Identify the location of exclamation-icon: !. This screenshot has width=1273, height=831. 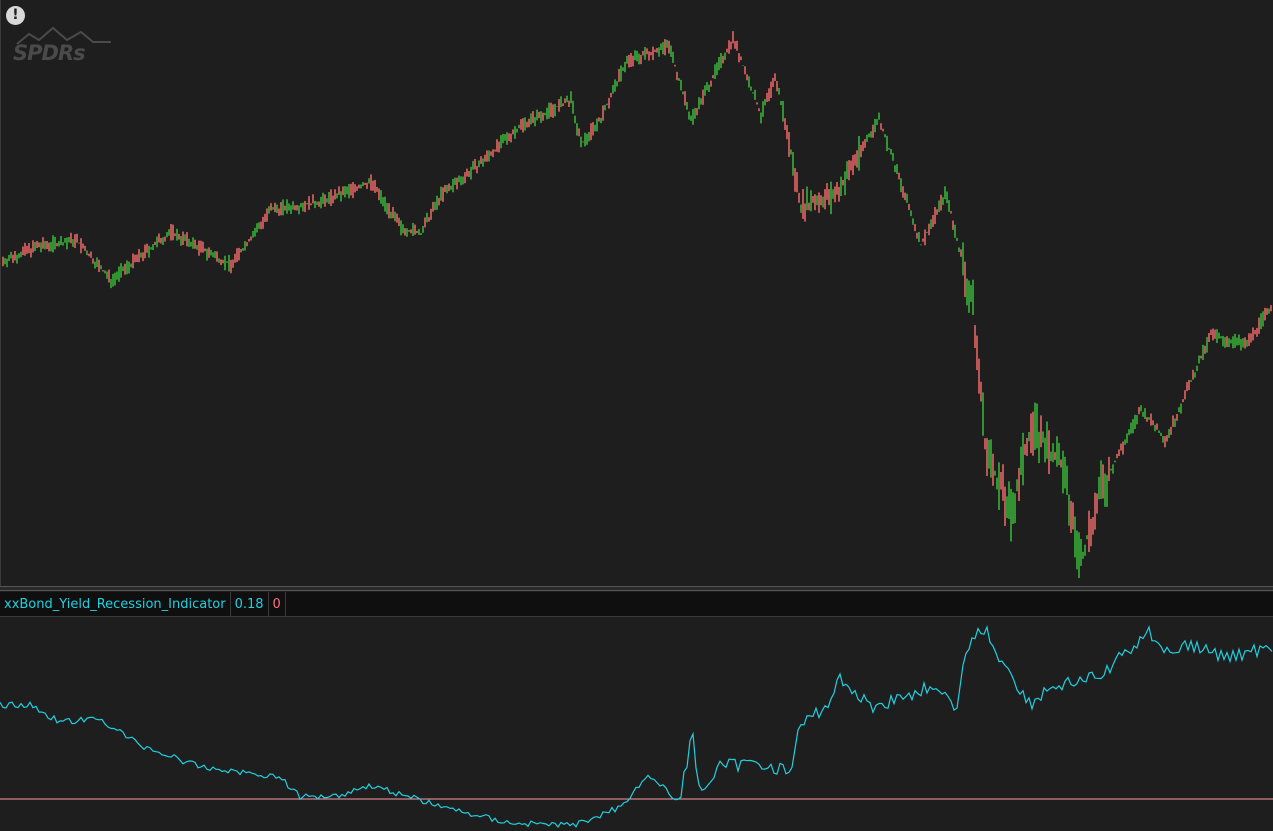
(15, 15).